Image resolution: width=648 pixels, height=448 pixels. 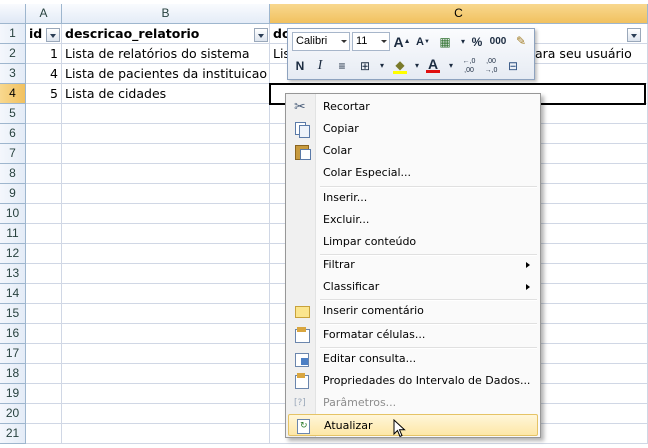 I want to click on increase-decimal-icon: ←,0,00, so click(x=469, y=66).